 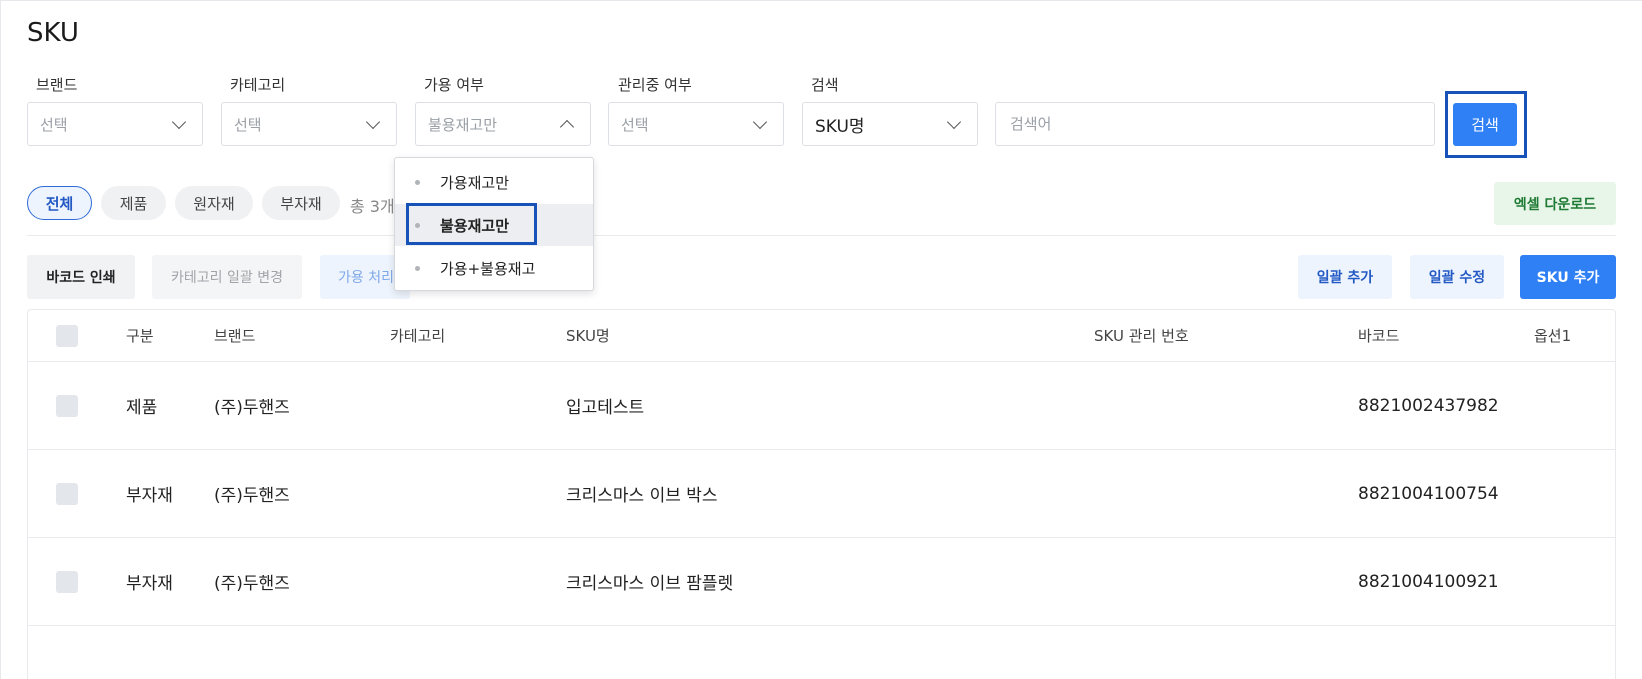 I want to click on chevron-up-icon, so click(x=567, y=126).